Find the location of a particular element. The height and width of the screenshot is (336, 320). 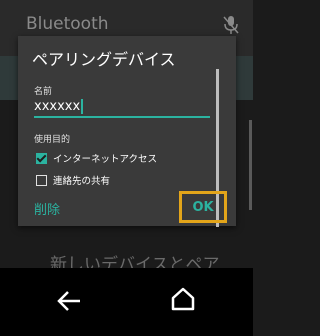

name-field: xxxxxx is located at coordinates (122, 107).